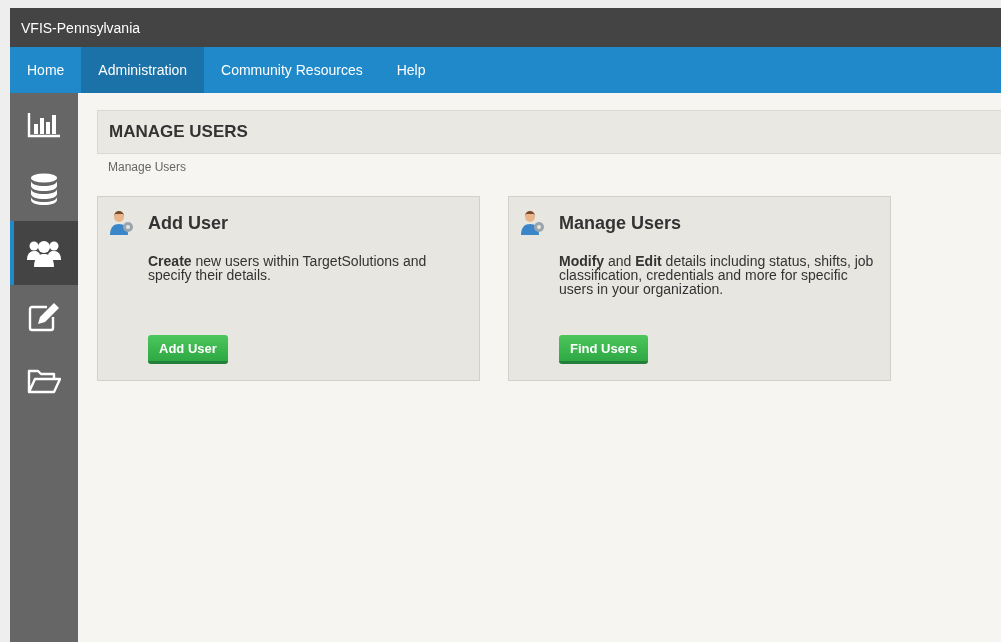 The image size is (1001, 642). What do you see at coordinates (44, 125) in the screenshot?
I see `bar-chart-icon` at bounding box center [44, 125].